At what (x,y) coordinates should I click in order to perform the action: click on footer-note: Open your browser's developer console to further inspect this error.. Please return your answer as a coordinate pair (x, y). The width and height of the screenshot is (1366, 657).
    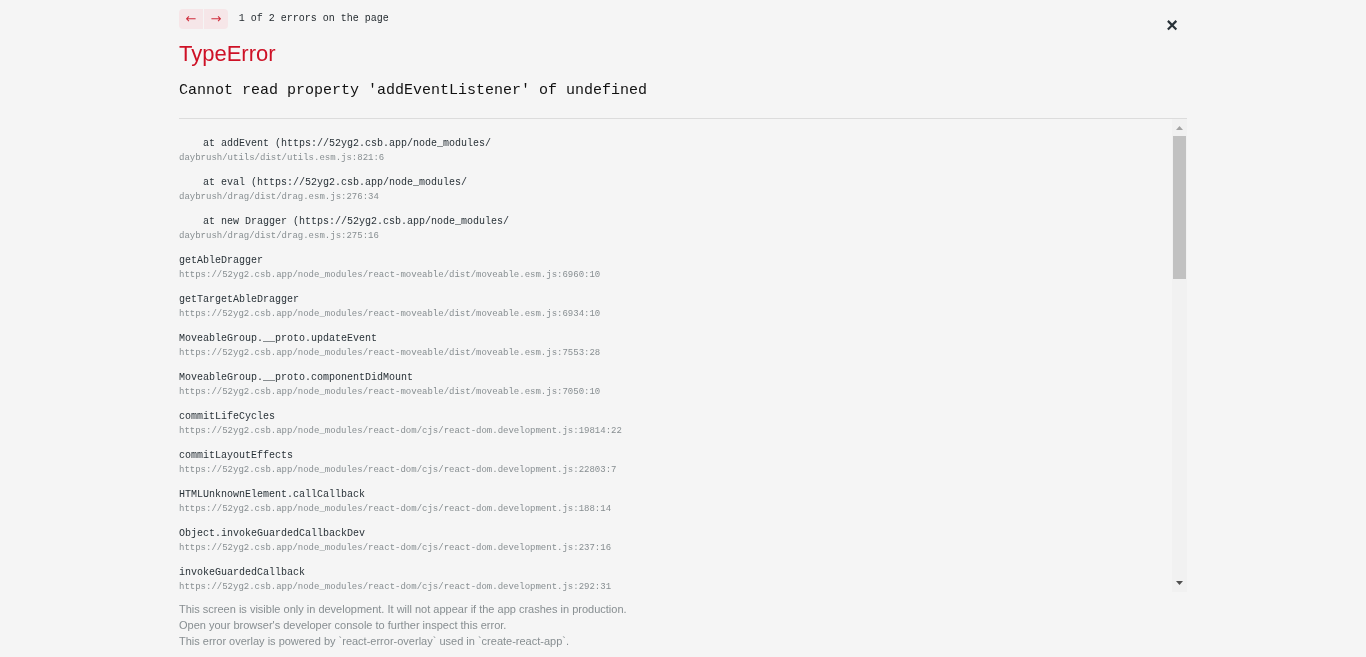
    Looking at the image, I should click on (343, 625).